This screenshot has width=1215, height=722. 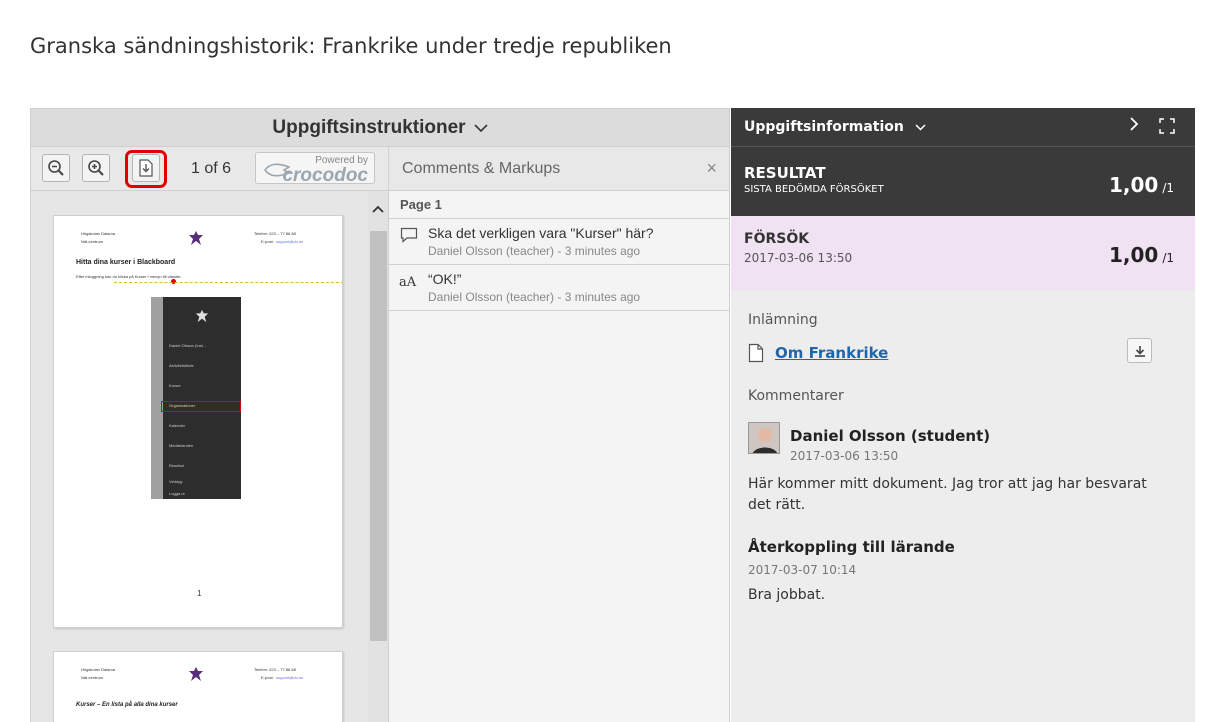 What do you see at coordinates (181, 445) in the screenshot?
I see `menu-item: Meddelanden` at bounding box center [181, 445].